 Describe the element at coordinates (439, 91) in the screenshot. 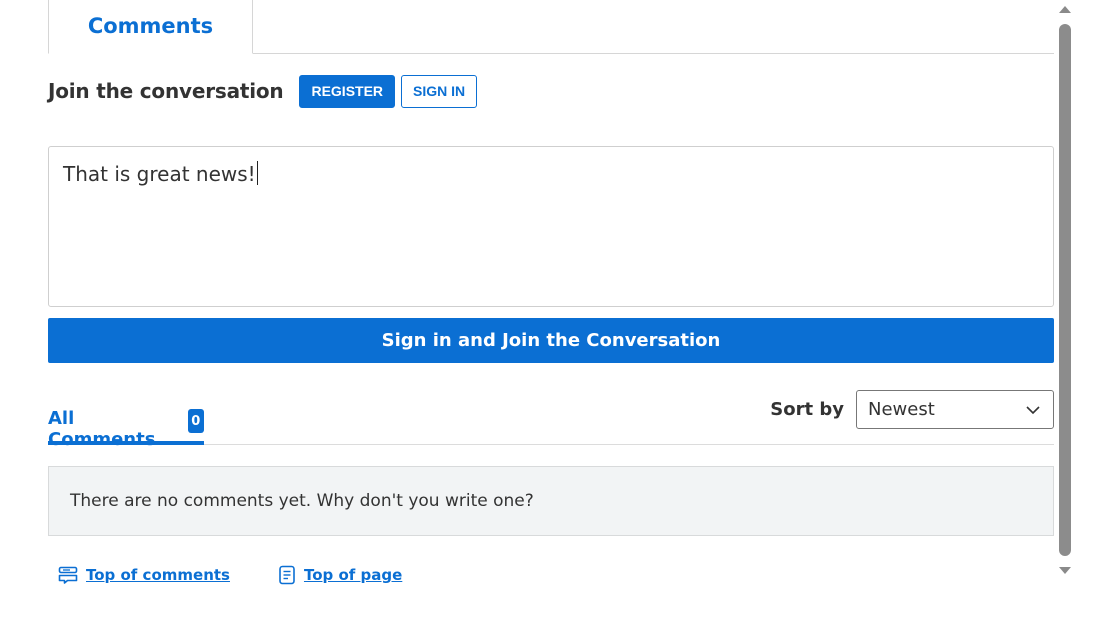

I see `sign-in-button: SIGN IN` at that location.